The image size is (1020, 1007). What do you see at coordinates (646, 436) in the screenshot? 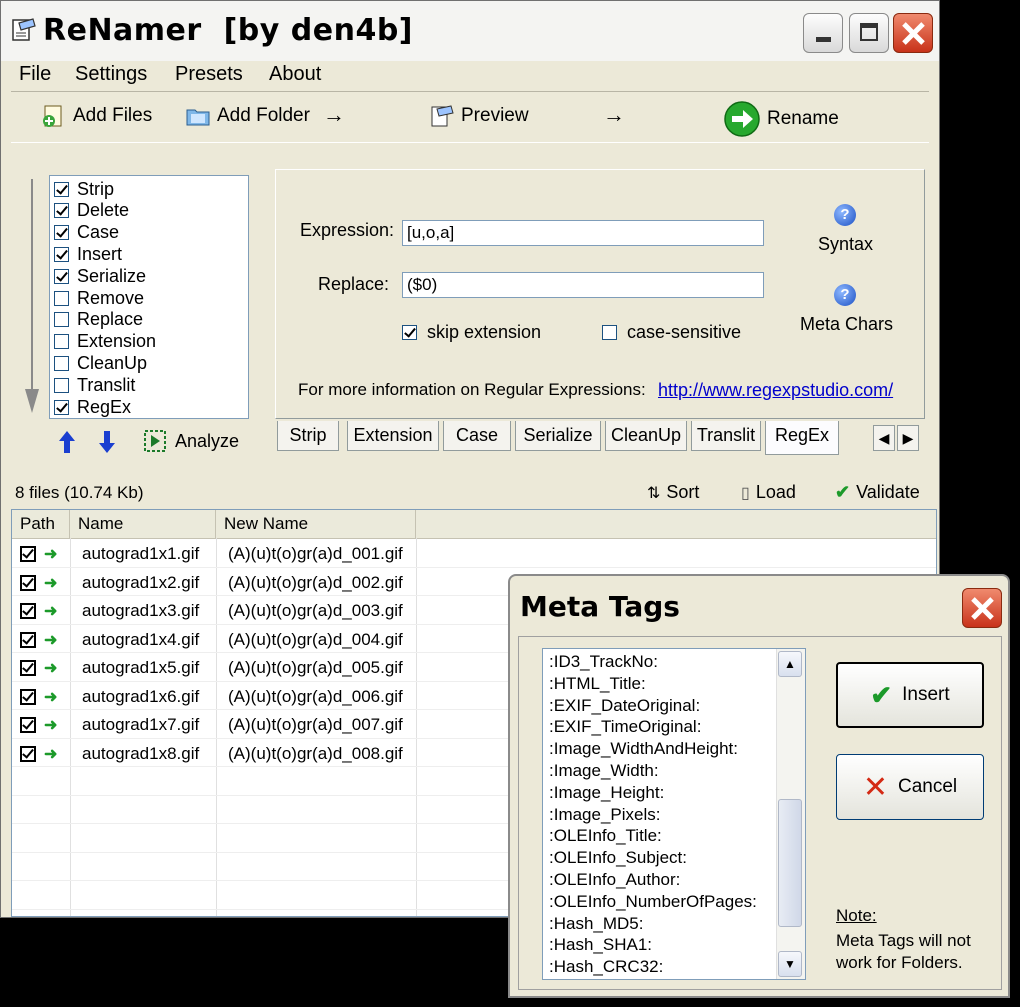
I see `tab-cleanup: CleanUp` at bounding box center [646, 436].